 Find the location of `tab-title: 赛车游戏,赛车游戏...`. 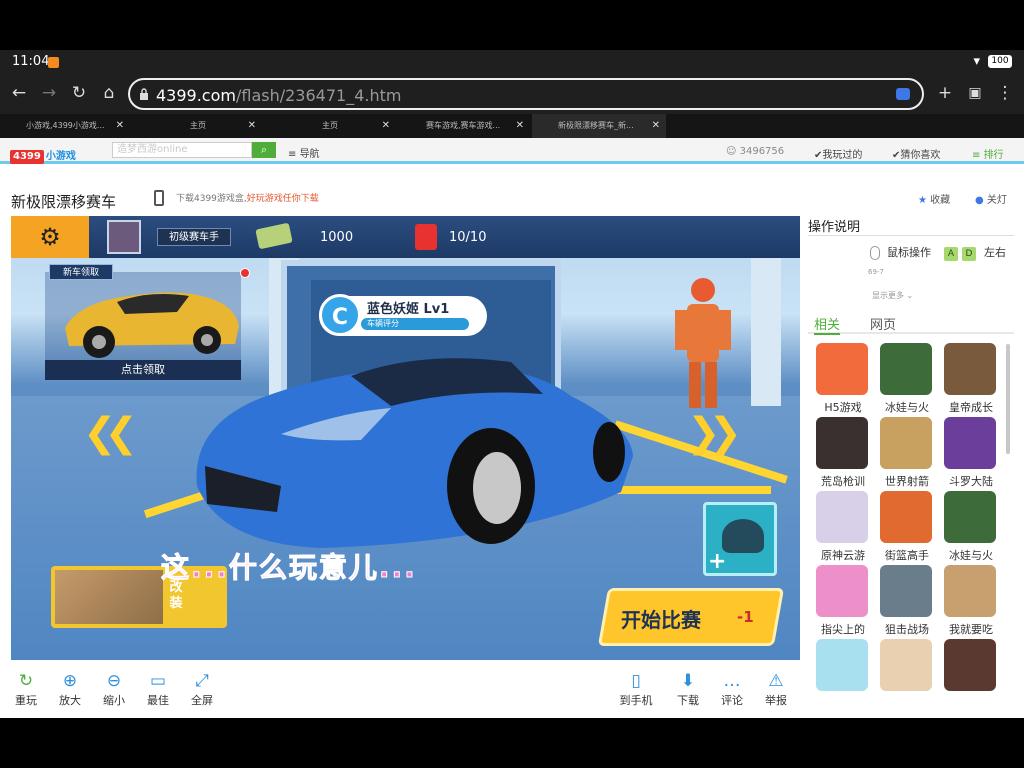

tab-title: 赛车游戏,赛车游戏... is located at coordinates (463, 125).